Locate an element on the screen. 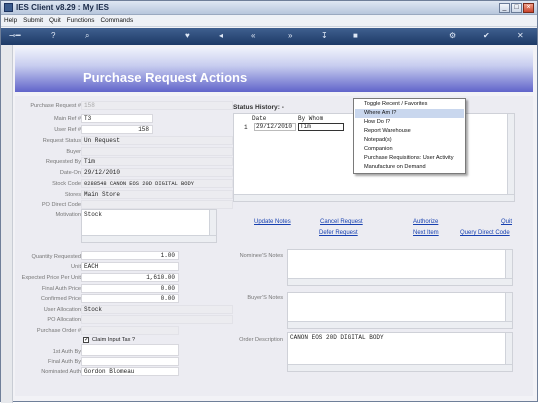 Image resolution: width=538 pixels, height=403 pixels. quantity-field: 1.00 is located at coordinates (130, 255).